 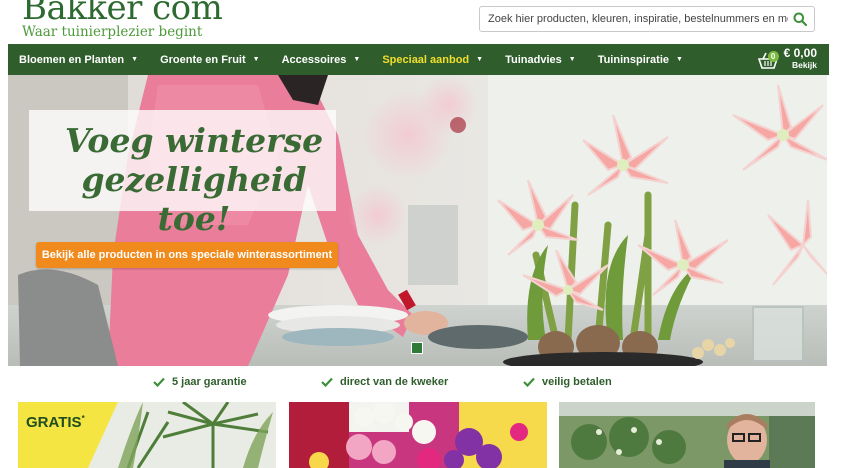 I want to click on nav-item-tuininspiratie: Tuininspiratie ▼, so click(x=640, y=59).